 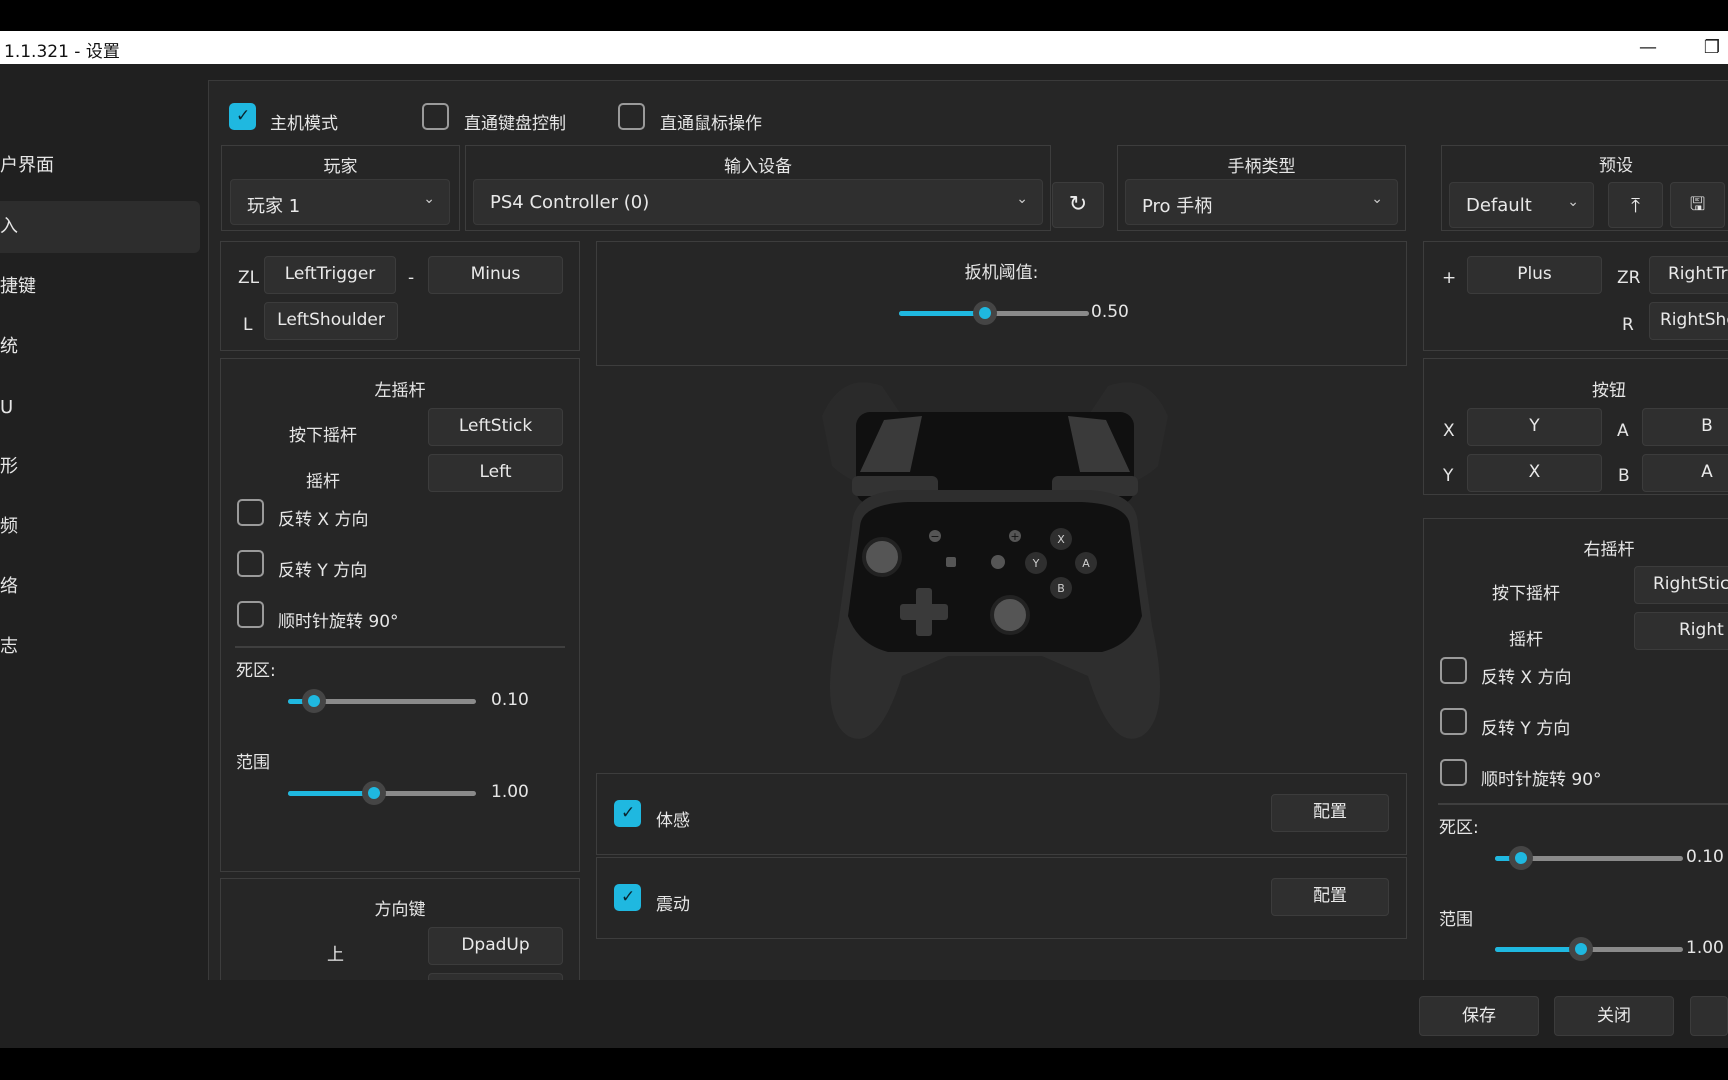 I want to click on rumble-checkbox, so click(x=627, y=897).